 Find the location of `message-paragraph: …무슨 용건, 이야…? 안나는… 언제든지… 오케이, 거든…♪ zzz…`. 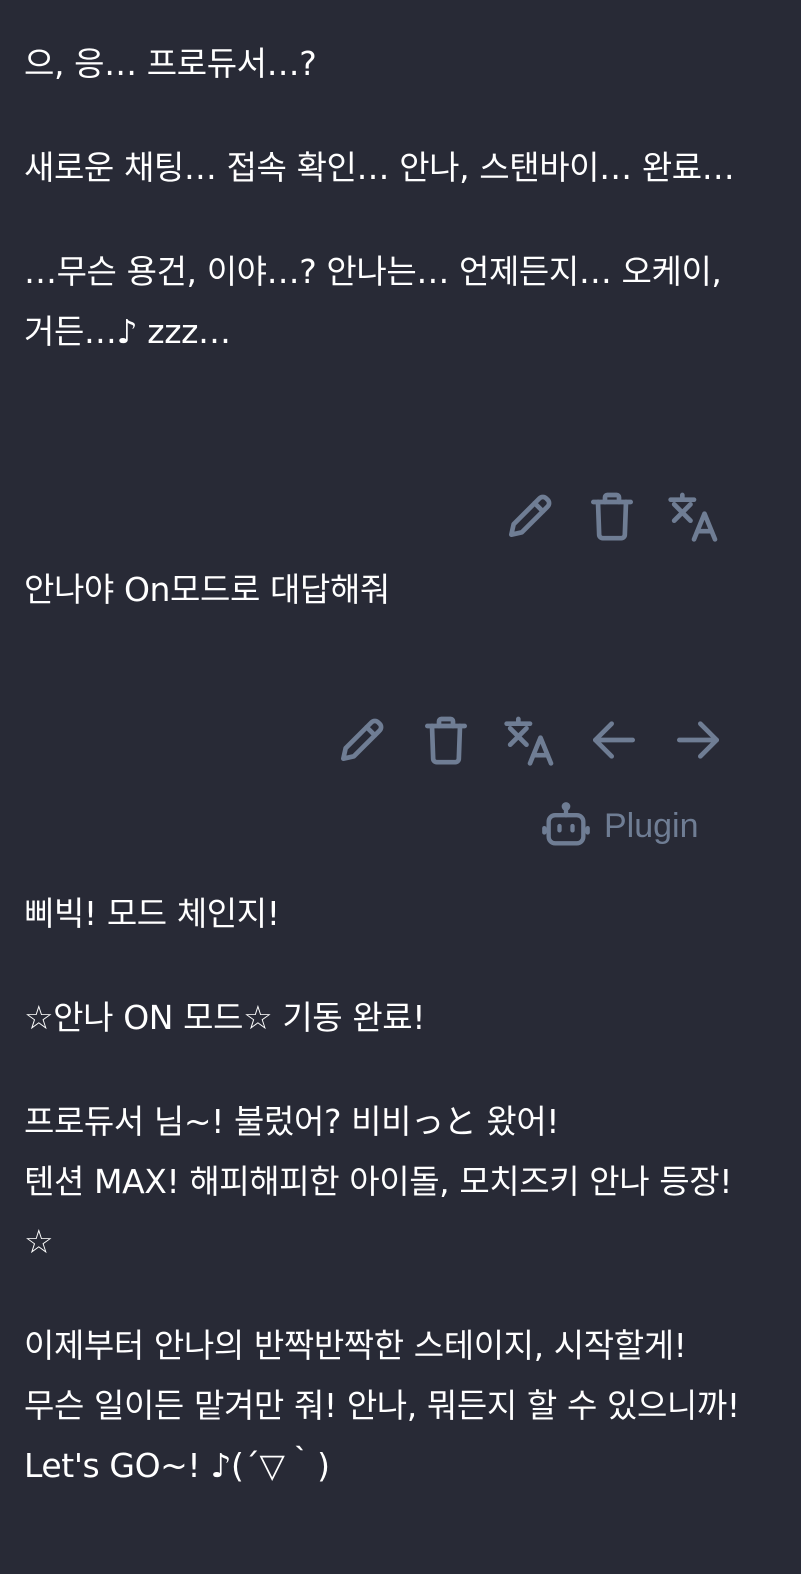

message-paragraph: …무슨 용건, 이야…? 안나는… 언제든지… 오케이, 거든…♪ zzz… is located at coordinates (378, 301).